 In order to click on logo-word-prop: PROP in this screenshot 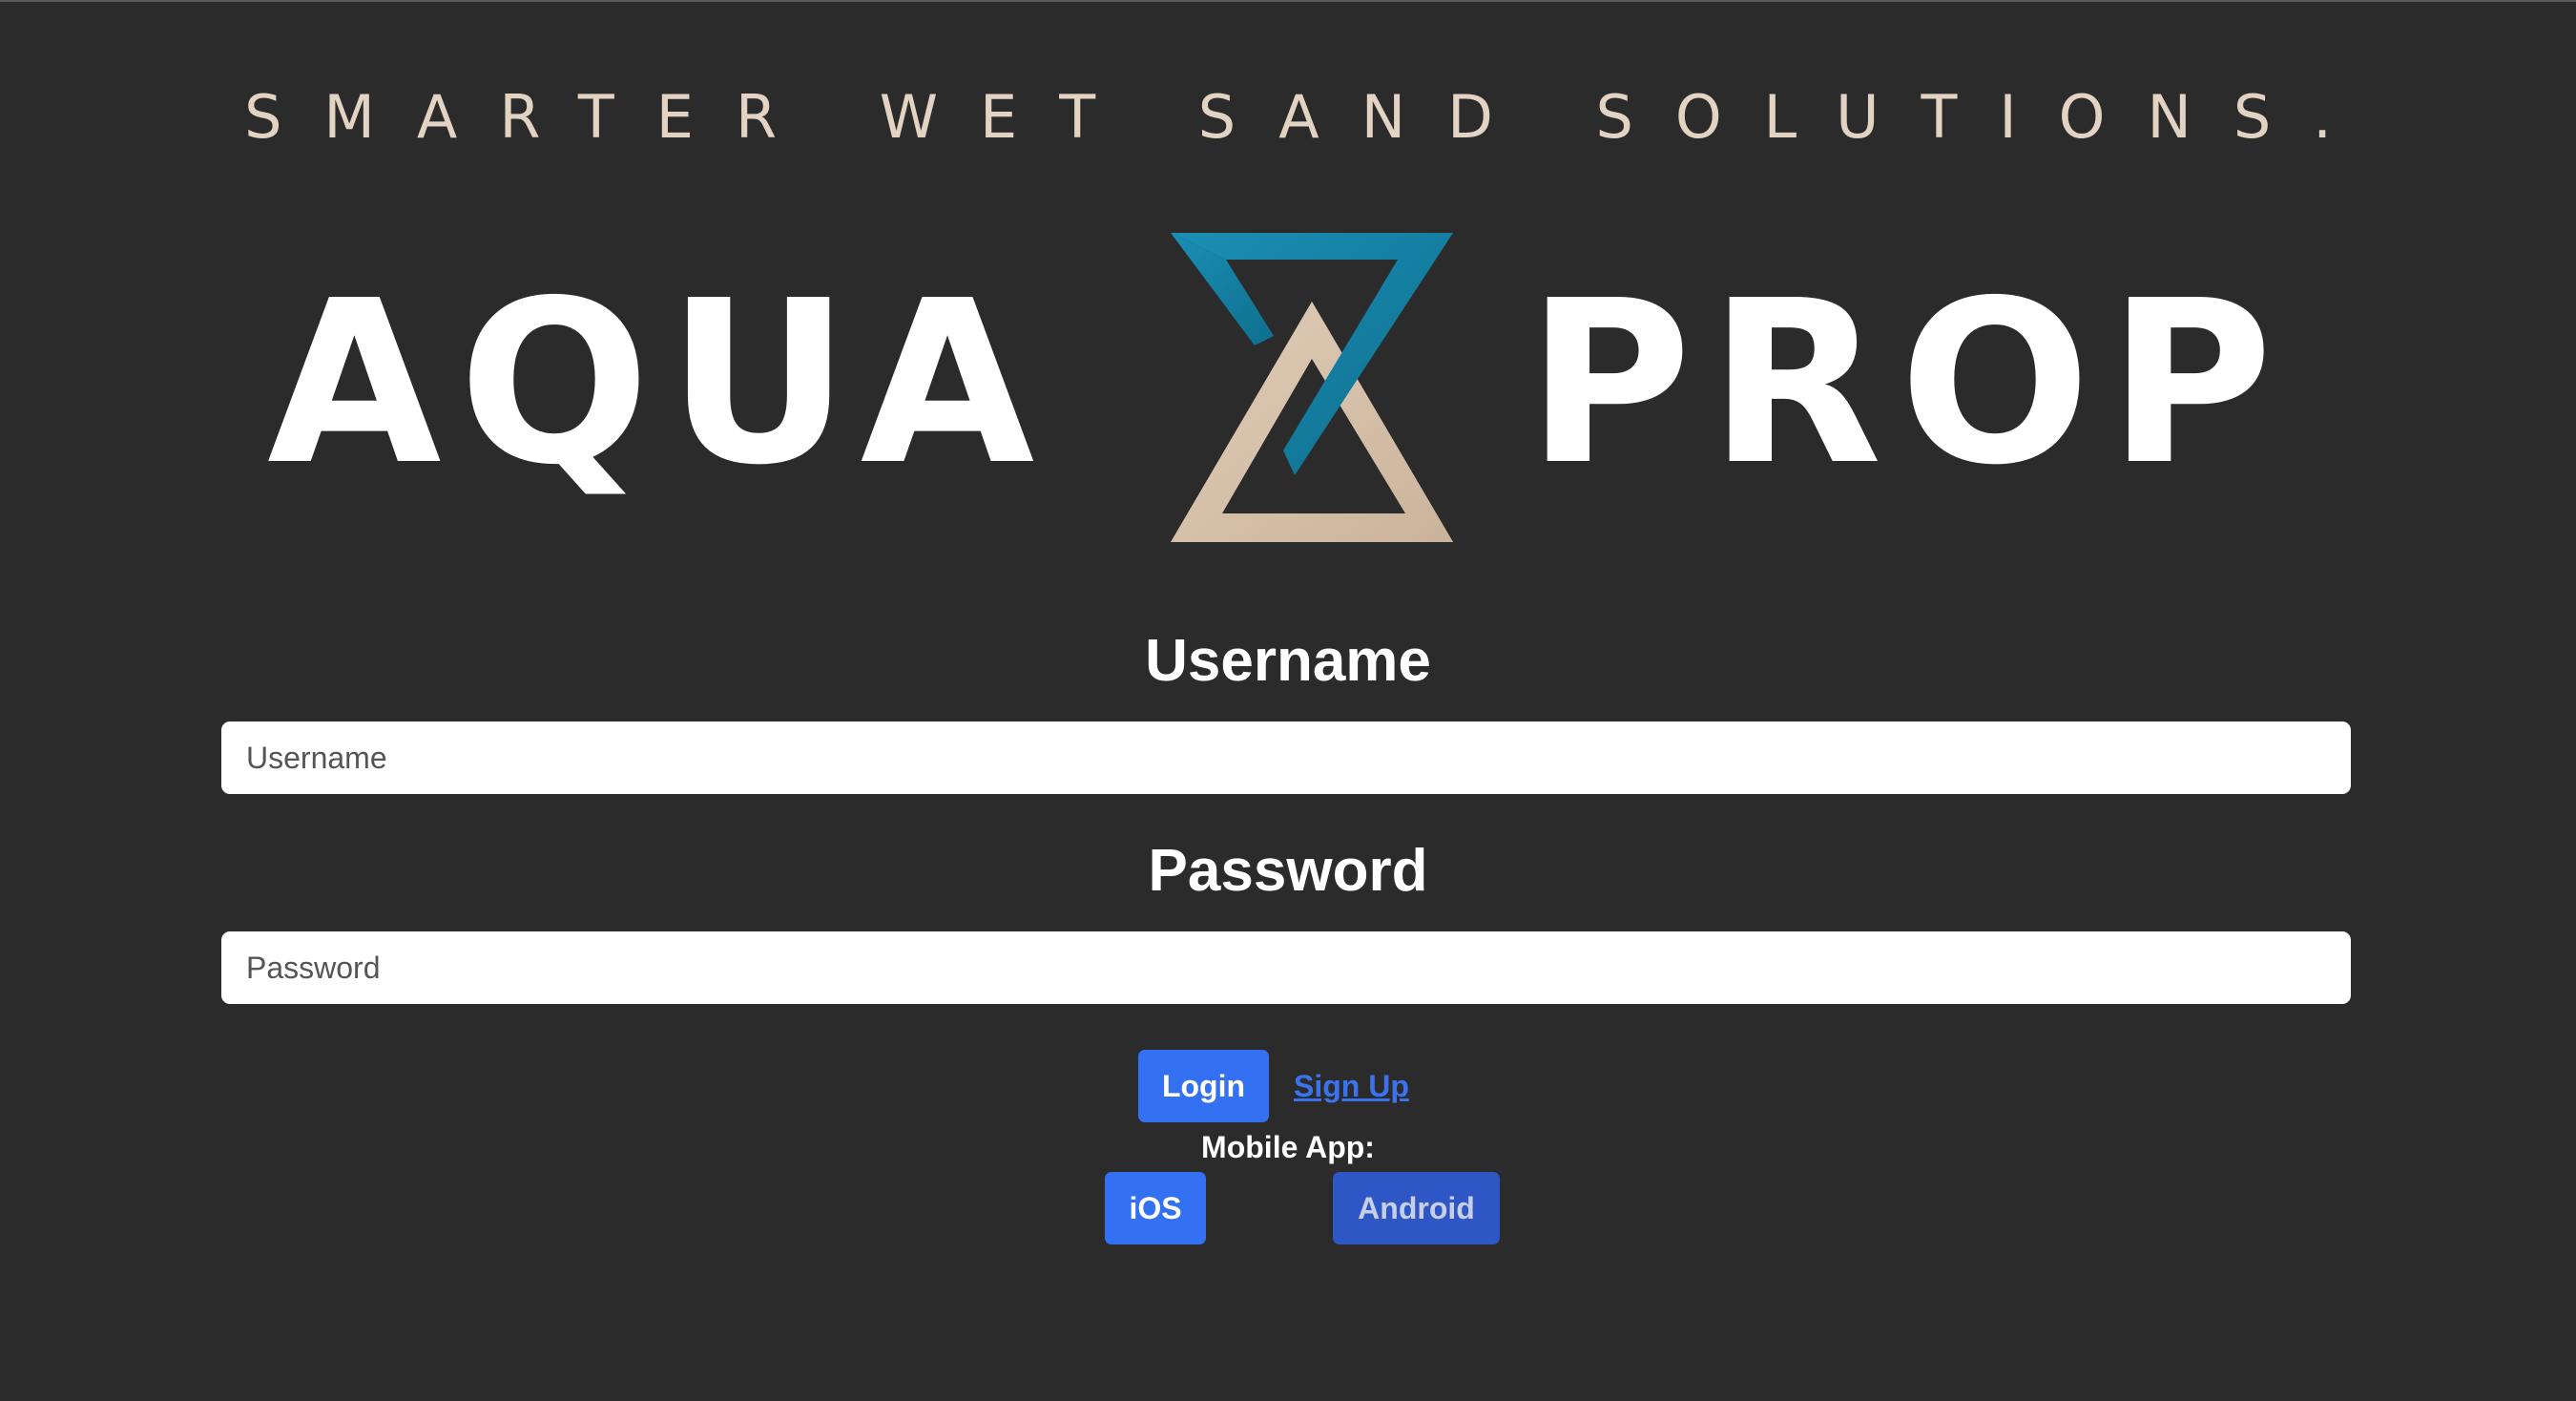, I will do `click(1909, 383)`.